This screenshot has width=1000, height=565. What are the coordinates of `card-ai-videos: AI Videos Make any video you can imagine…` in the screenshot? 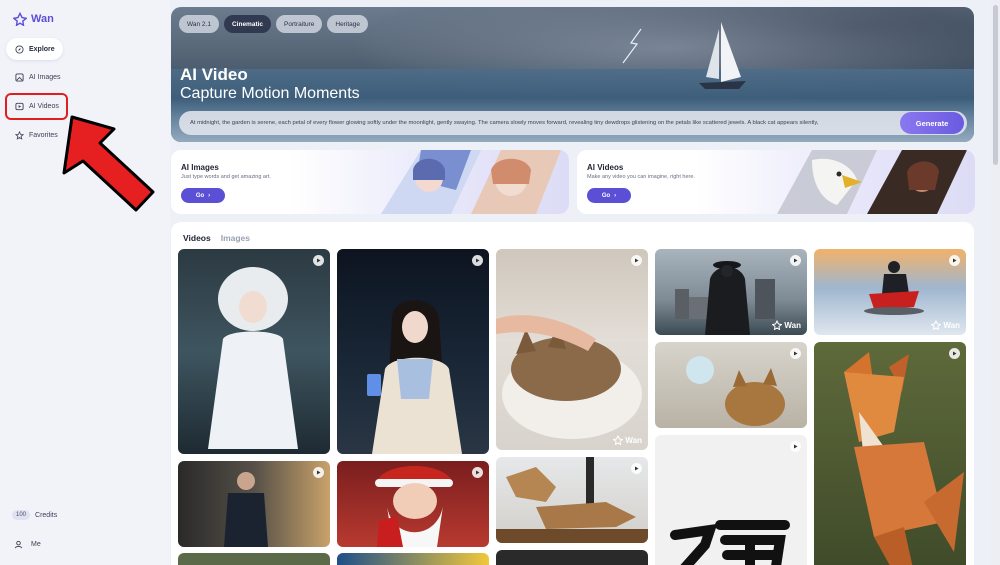 It's located at (776, 182).